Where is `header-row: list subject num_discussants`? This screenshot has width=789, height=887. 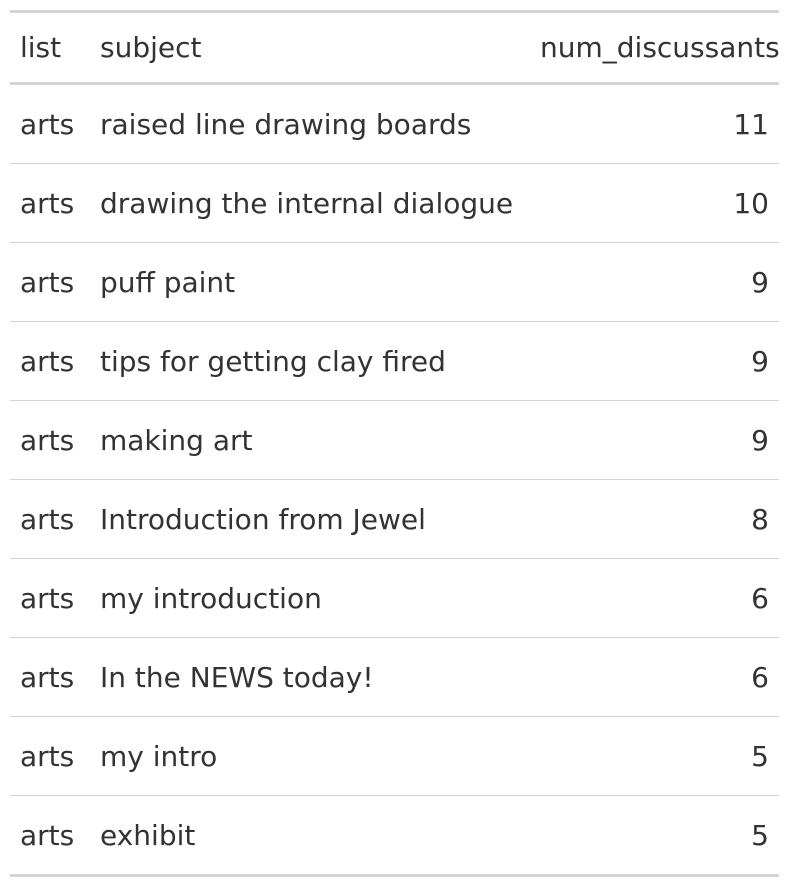
header-row: list subject num_discussants is located at coordinates (394, 48).